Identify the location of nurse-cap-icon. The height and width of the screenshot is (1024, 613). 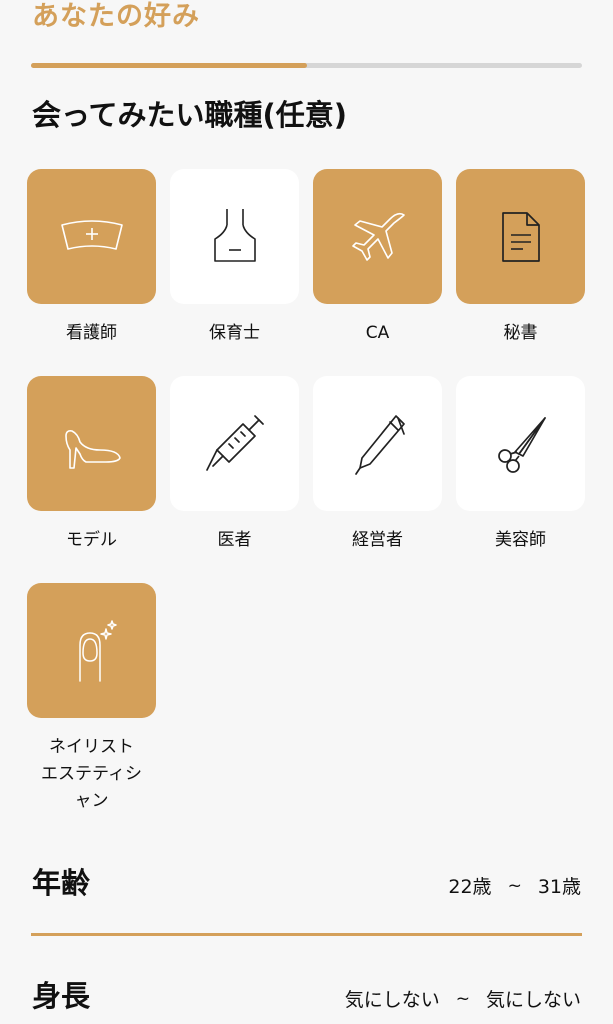
(91, 234).